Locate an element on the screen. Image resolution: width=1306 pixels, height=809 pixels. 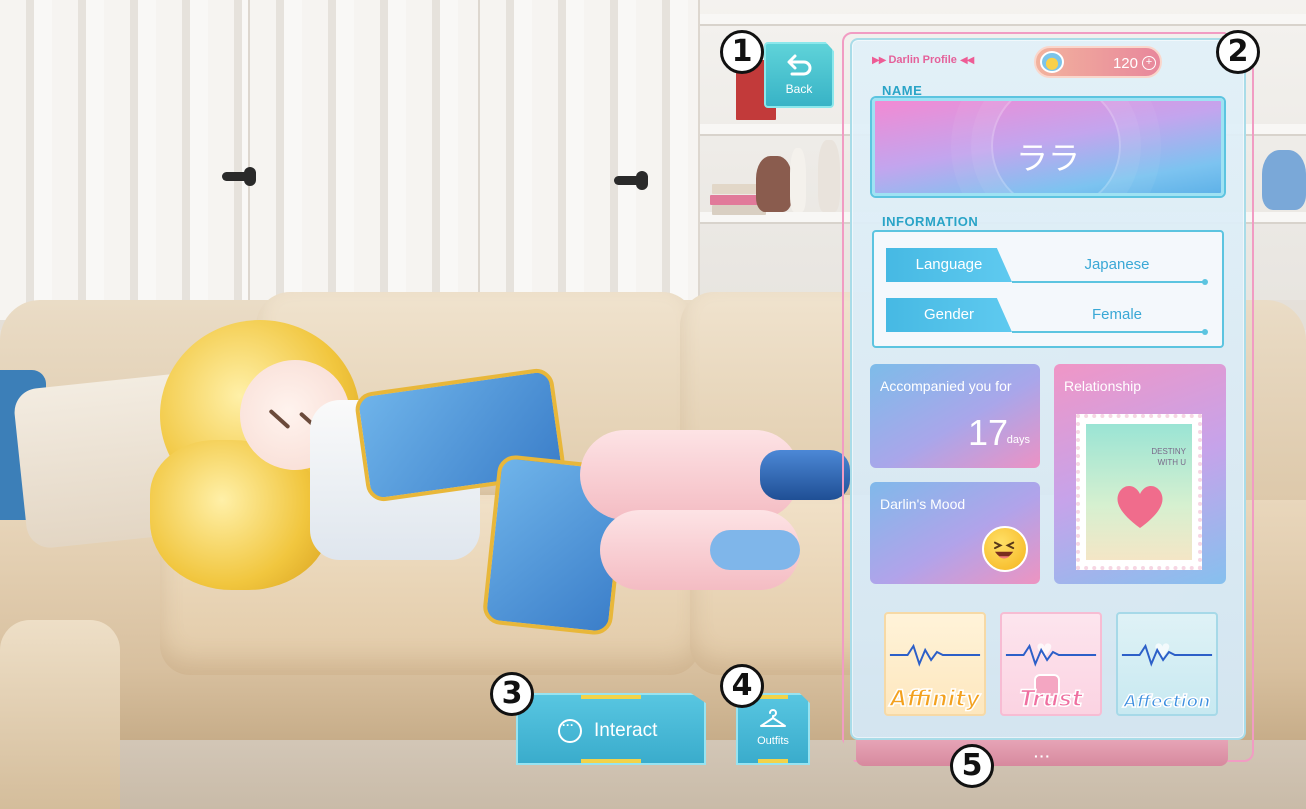
panel-title-text: Darlin Profile is located at coordinates (922, 60).